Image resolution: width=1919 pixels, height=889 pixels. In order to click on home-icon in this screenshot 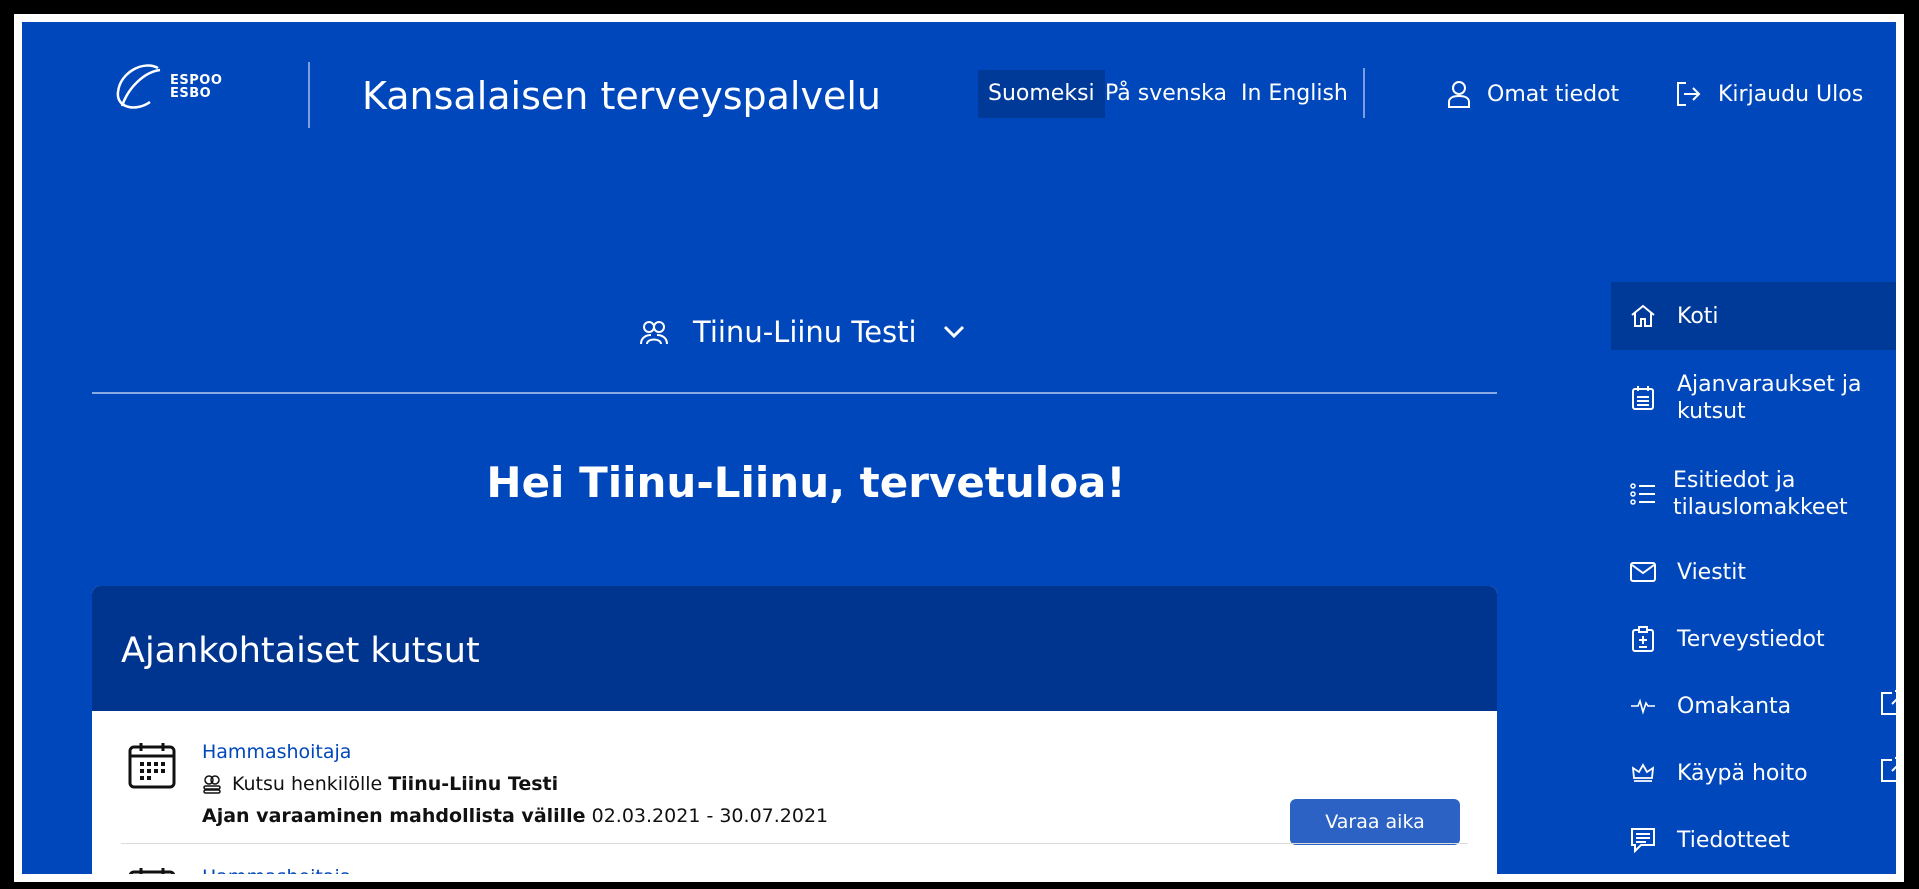, I will do `click(1643, 316)`.